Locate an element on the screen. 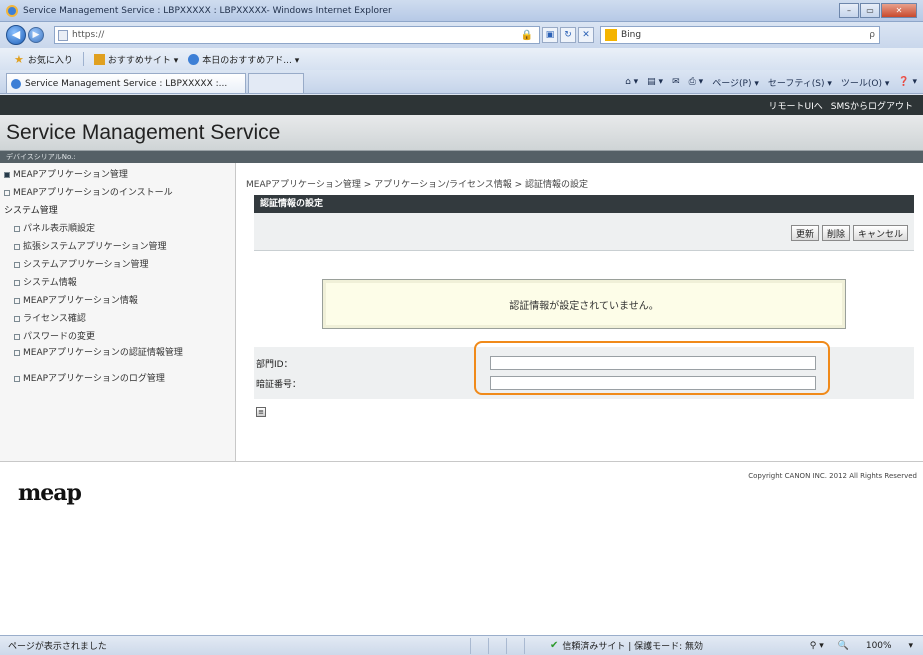  recommended-link: 本日のおすすめアド... ▾ is located at coordinates (250, 59).